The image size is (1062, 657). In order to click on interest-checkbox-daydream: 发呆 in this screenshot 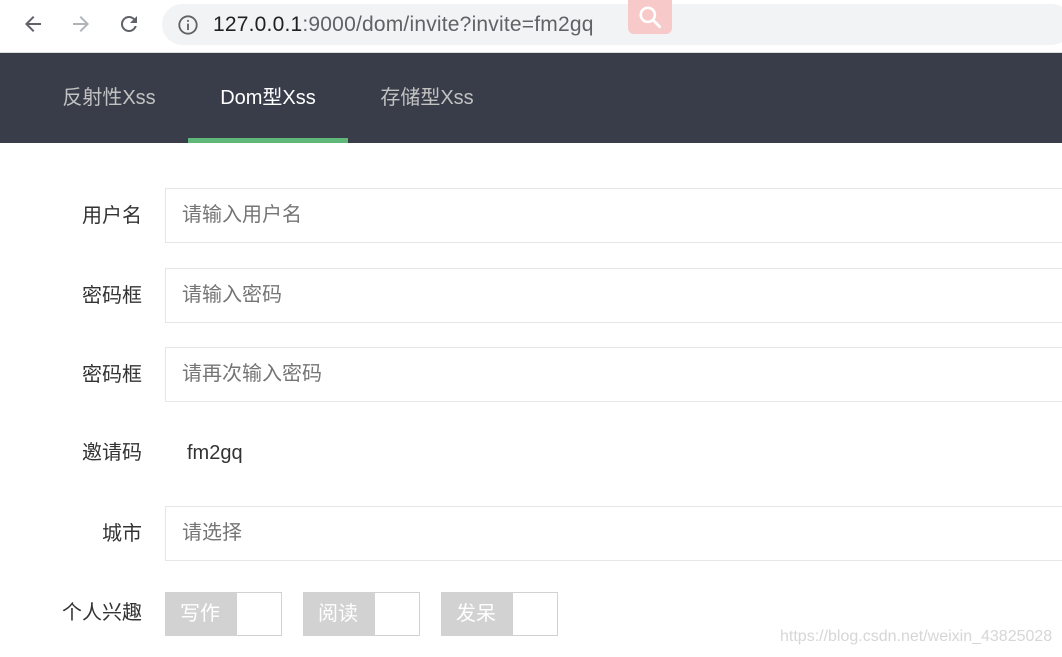, I will do `click(499, 614)`.